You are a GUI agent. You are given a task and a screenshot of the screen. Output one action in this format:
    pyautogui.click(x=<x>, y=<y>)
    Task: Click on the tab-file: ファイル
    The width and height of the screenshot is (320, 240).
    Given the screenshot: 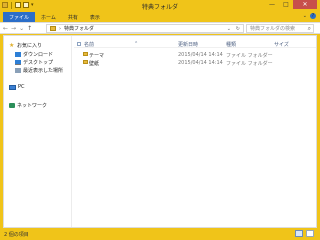 What is the action you would take?
    pyautogui.click(x=19, y=17)
    